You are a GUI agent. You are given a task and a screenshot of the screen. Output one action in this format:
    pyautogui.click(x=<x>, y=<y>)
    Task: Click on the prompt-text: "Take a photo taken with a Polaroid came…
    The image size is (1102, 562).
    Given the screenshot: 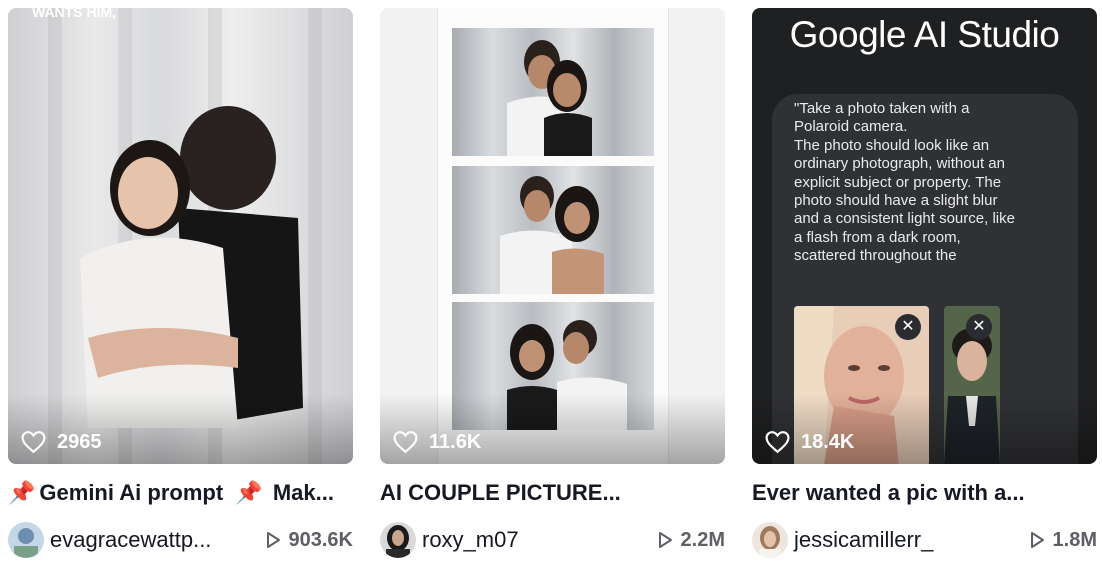 What is the action you would take?
    pyautogui.click(x=904, y=182)
    